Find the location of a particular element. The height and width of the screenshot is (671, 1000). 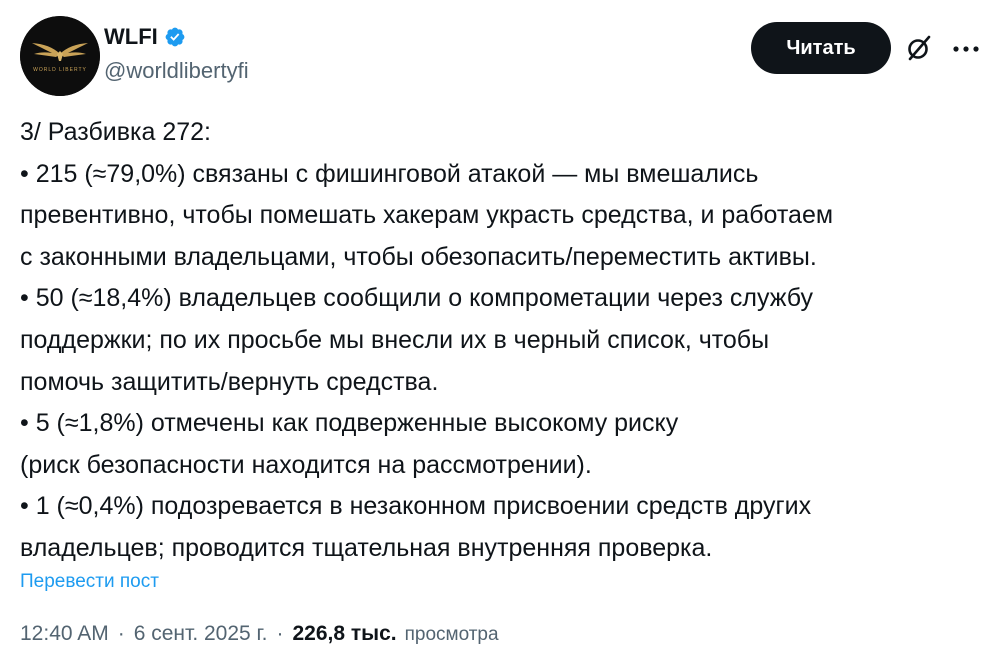

author-handle: @worldlibertyfi is located at coordinates (176, 71).